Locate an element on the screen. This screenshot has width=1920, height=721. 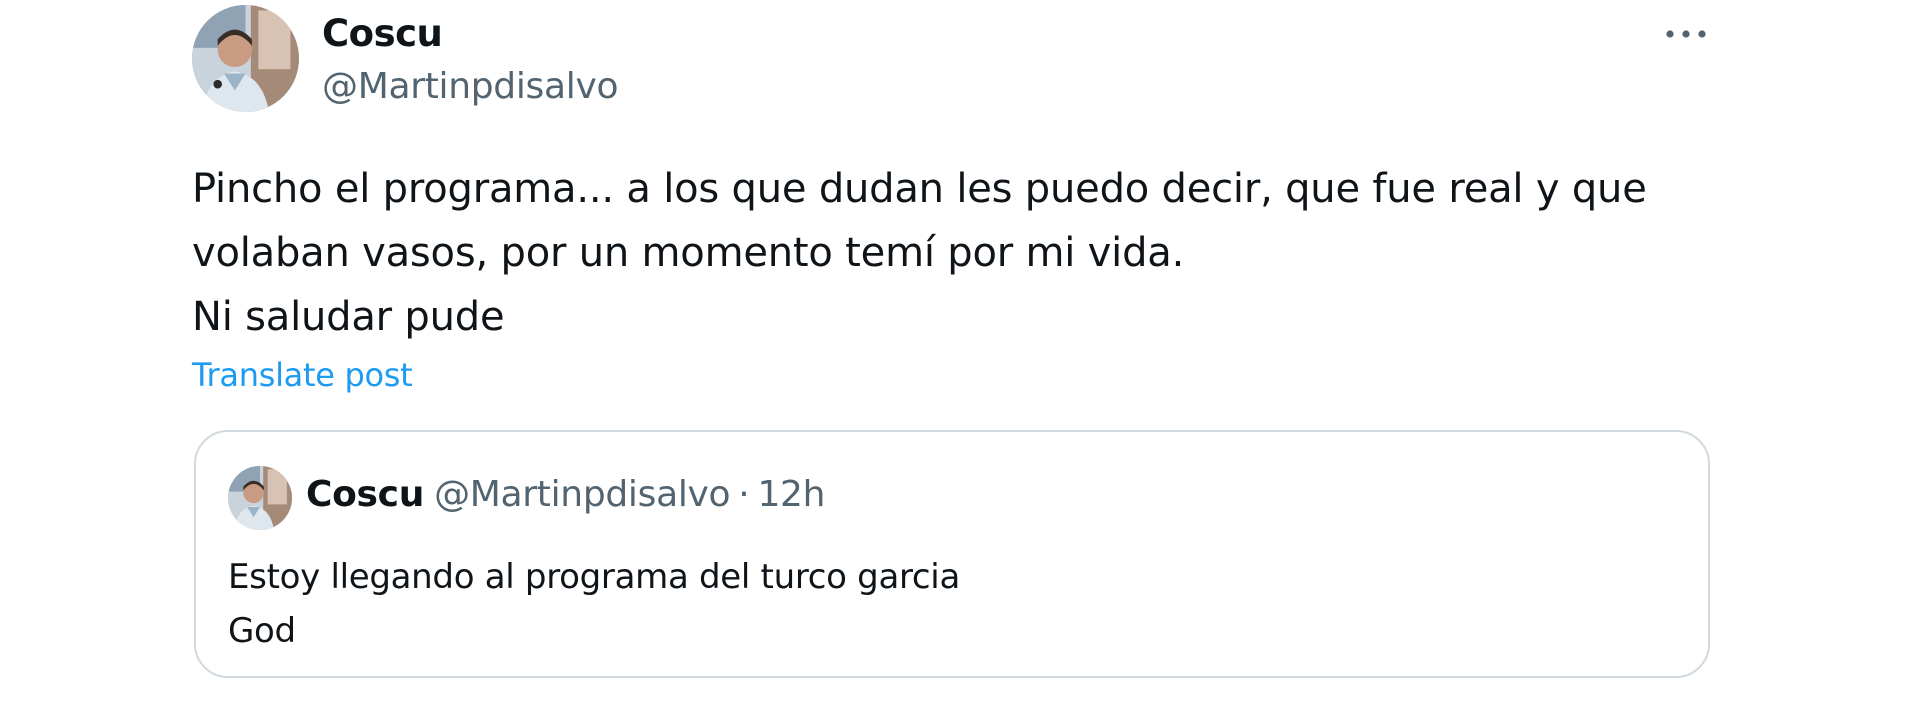
tweet-text-line: Ni saludar pude is located at coordinates (348, 317).